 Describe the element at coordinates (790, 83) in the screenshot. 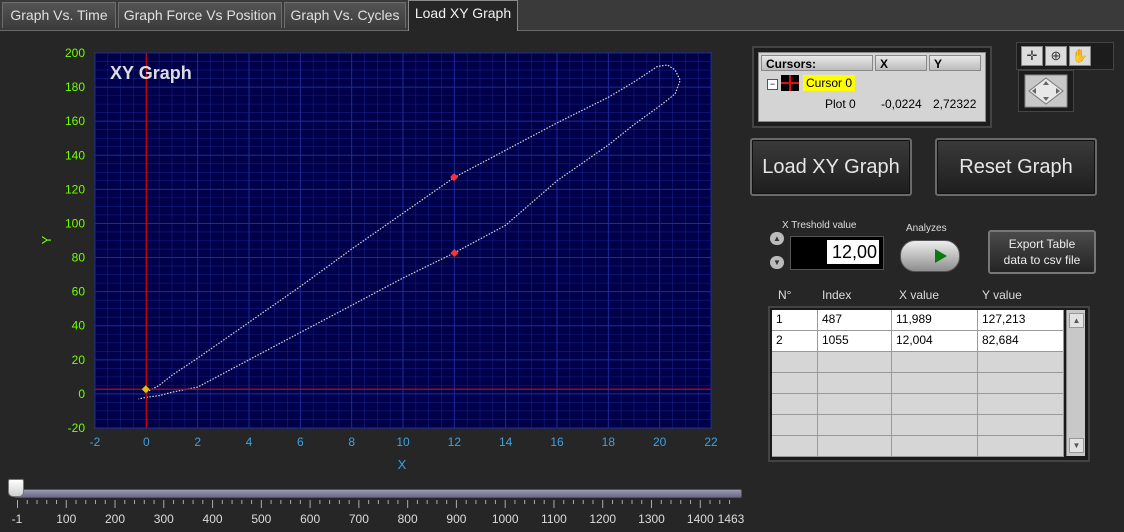

I see `cursor-crosshair-icon` at that location.